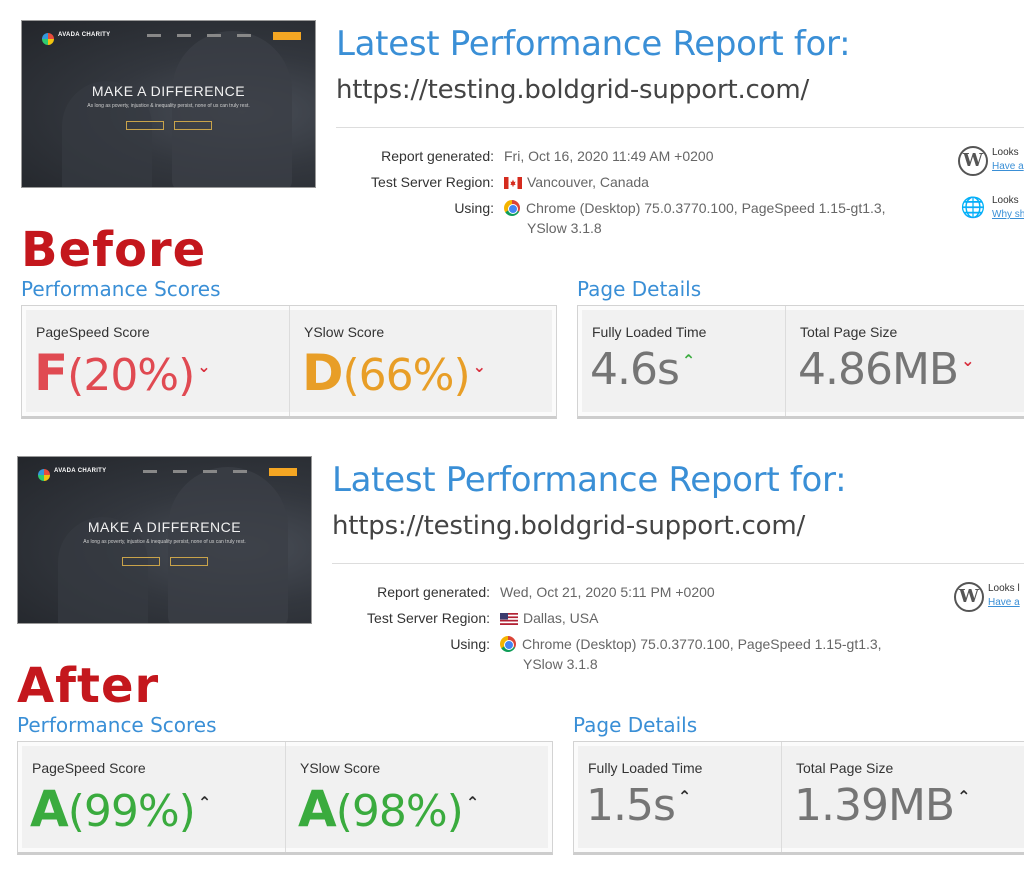 The width and height of the screenshot is (1024, 869). I want to click on wordpress-notice: Looks Have a, so click(1008, 160).